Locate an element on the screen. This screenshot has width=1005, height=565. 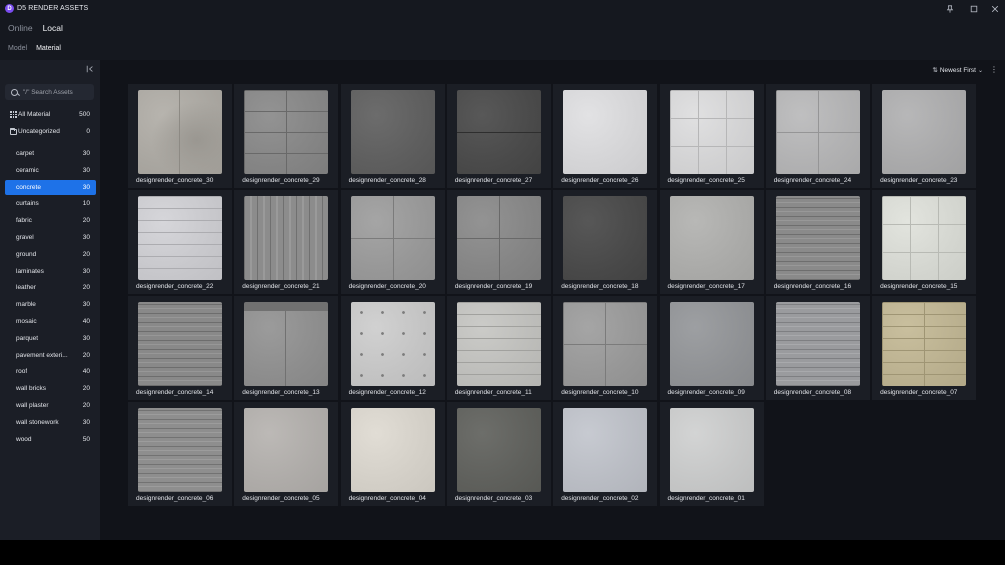
pin-icon is located at coordinates (950, 9).